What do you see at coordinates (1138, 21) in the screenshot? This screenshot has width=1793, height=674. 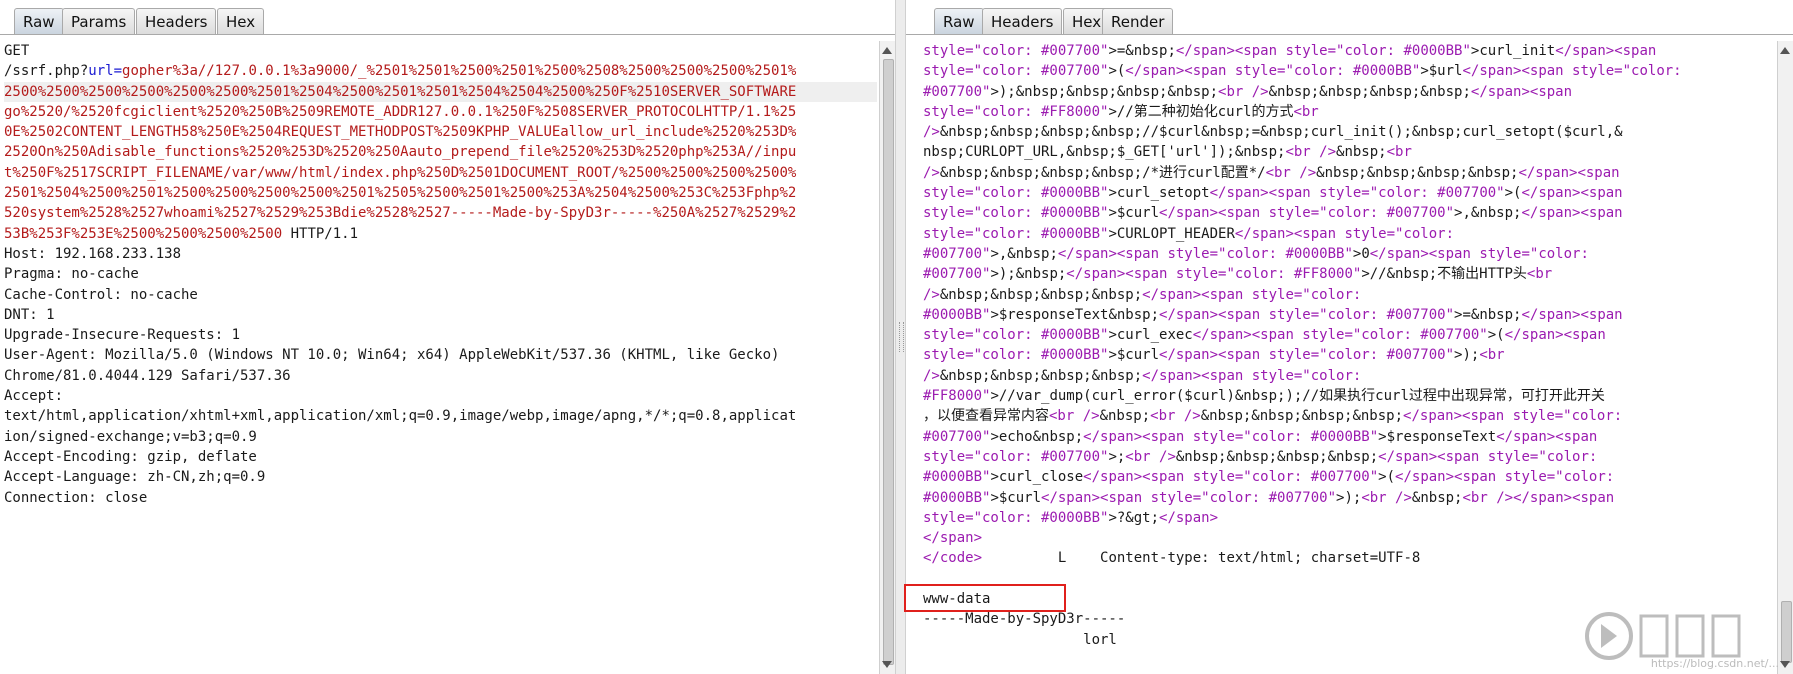 I see `tab-render: Render` at bounding box center [1138, 21].